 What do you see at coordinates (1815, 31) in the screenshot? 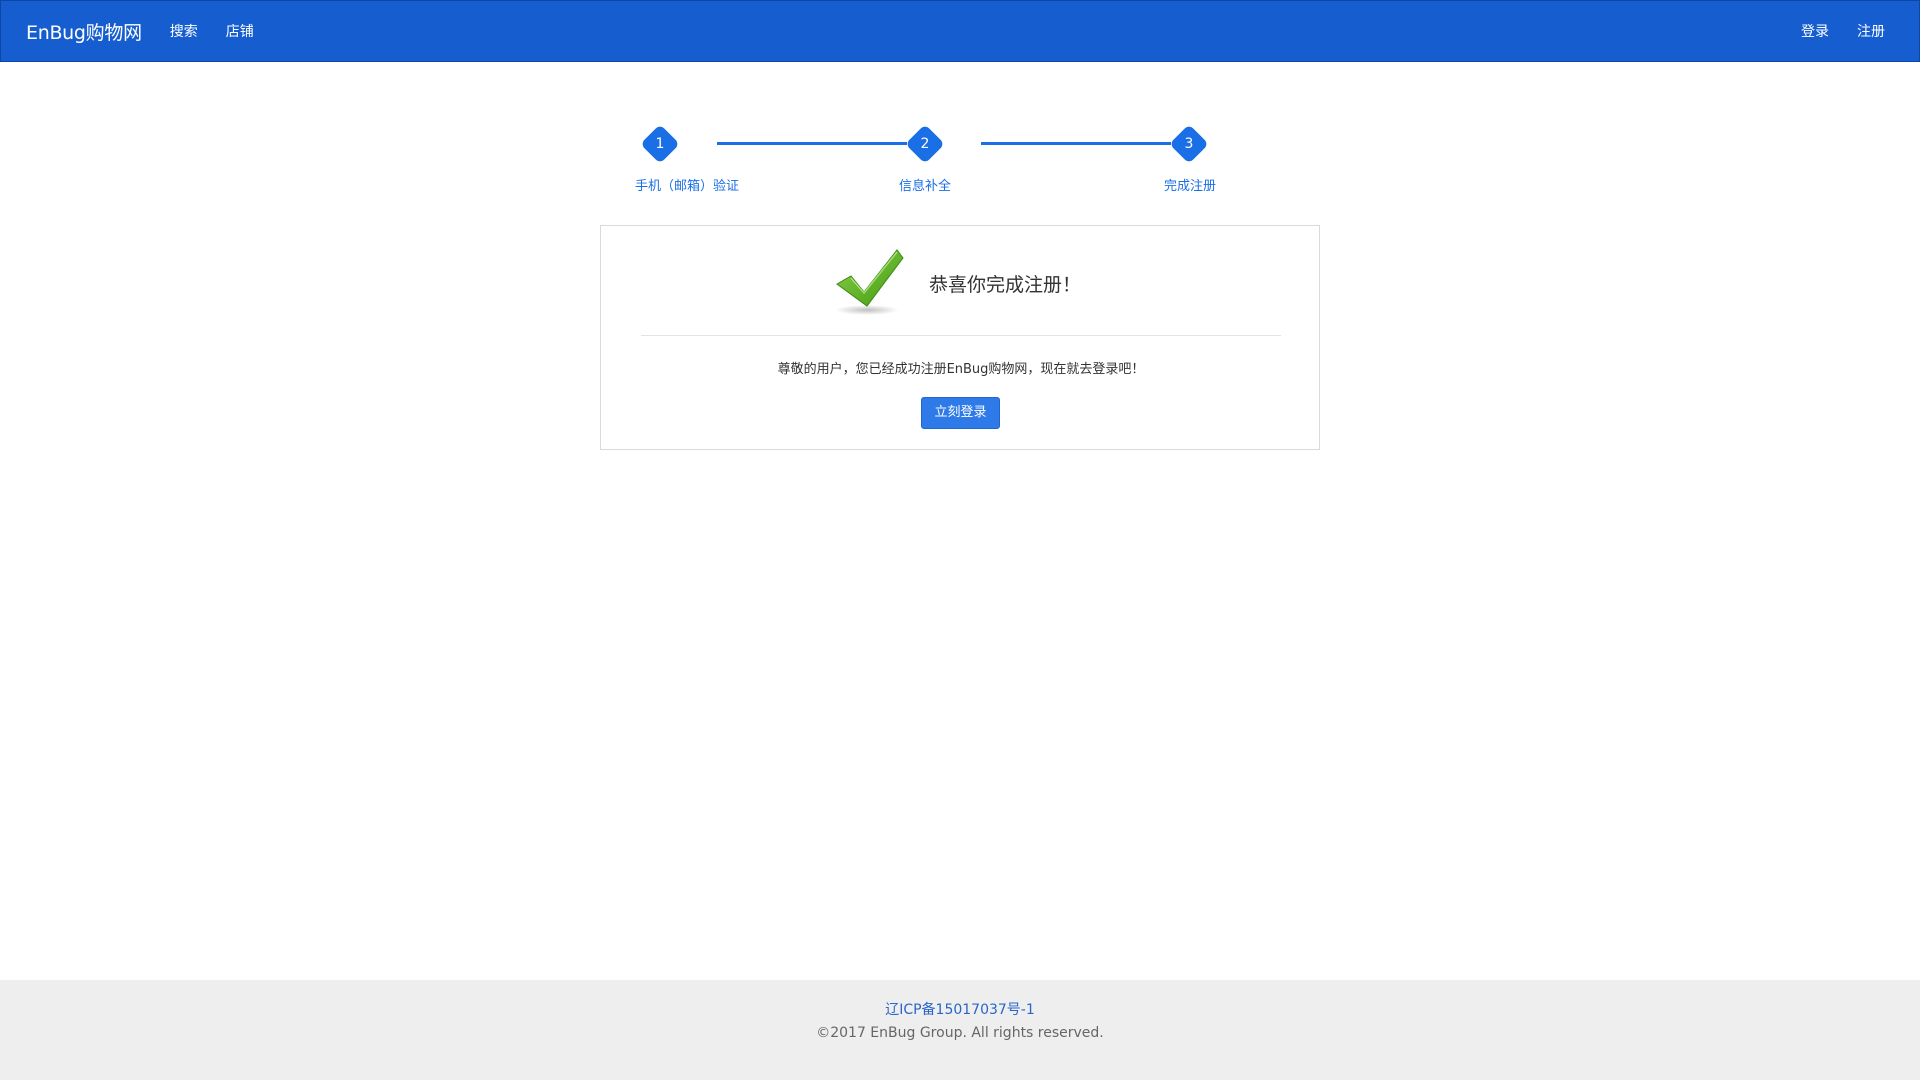
I see `nav-login-link: 登录` at bounding box center [1815, 31].